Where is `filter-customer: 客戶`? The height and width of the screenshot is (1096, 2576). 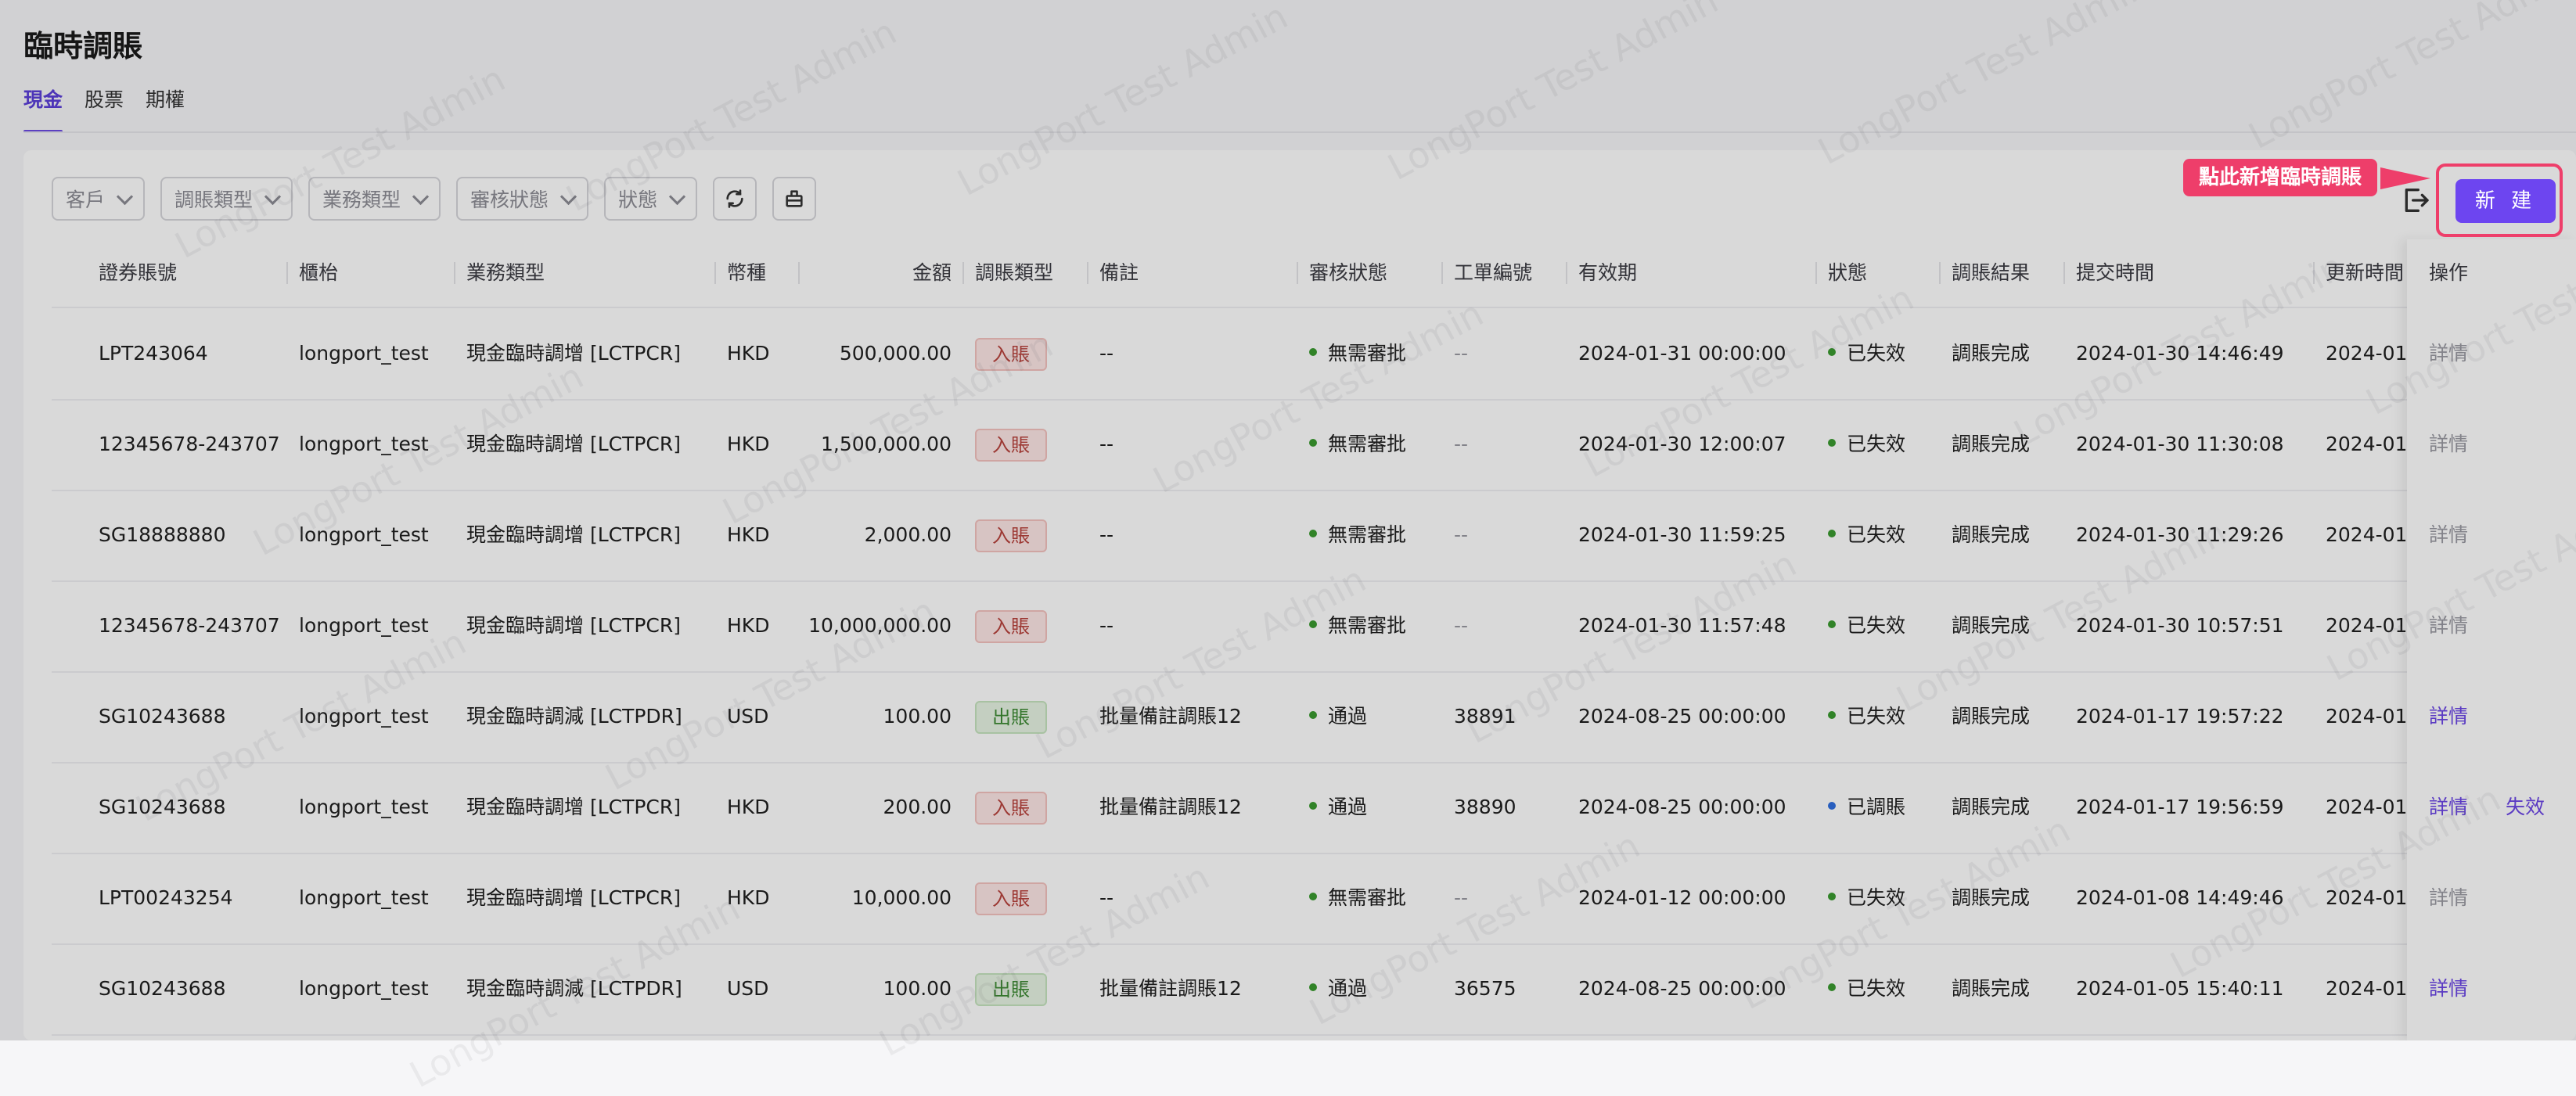 filter-customer: 客戶 is located at coordinates (99, 199).